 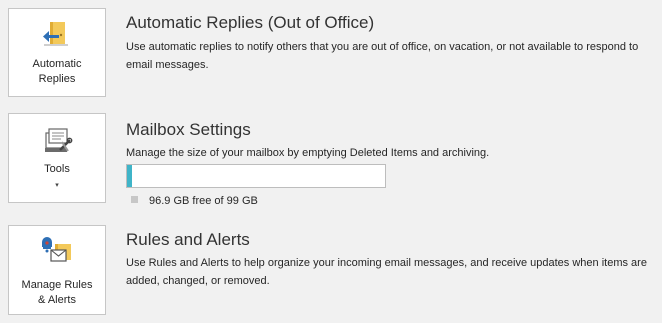 I want to click on mailbox-settings-title: Mailbox Settings, so click(x=188, y=129).